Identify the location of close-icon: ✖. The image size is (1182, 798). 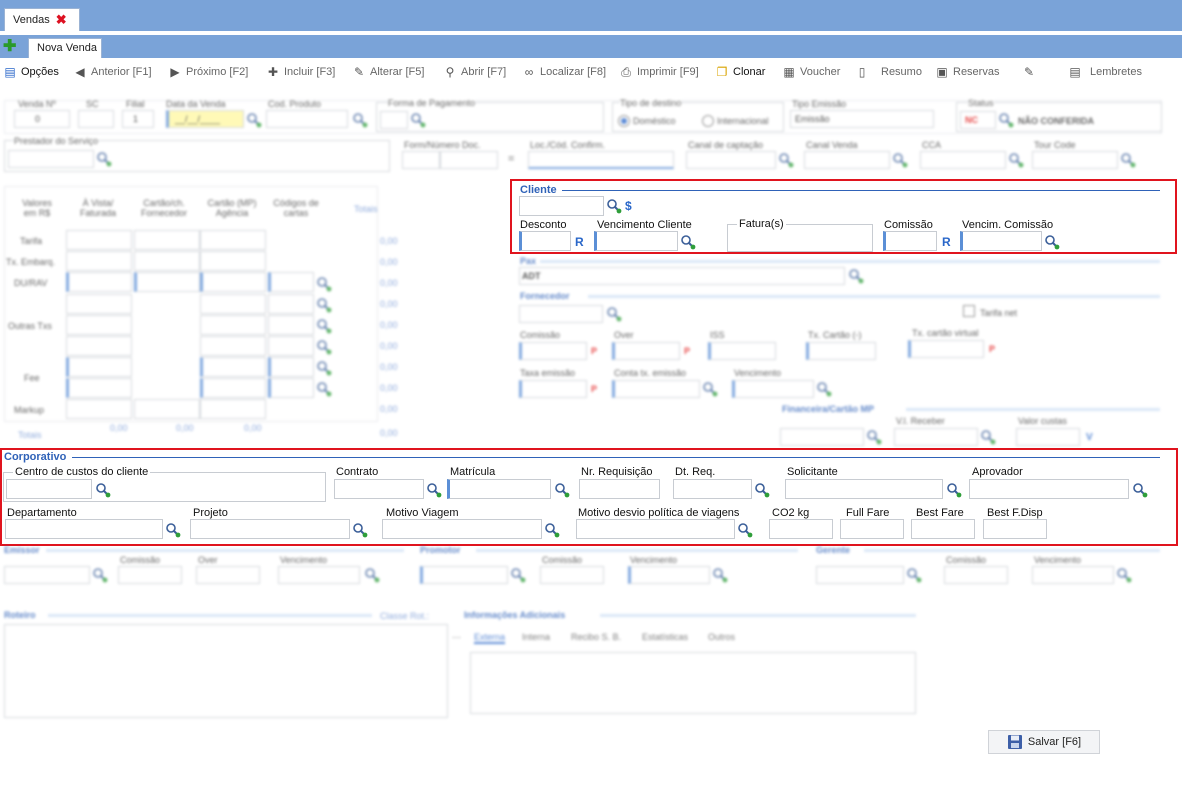
(61, 20).